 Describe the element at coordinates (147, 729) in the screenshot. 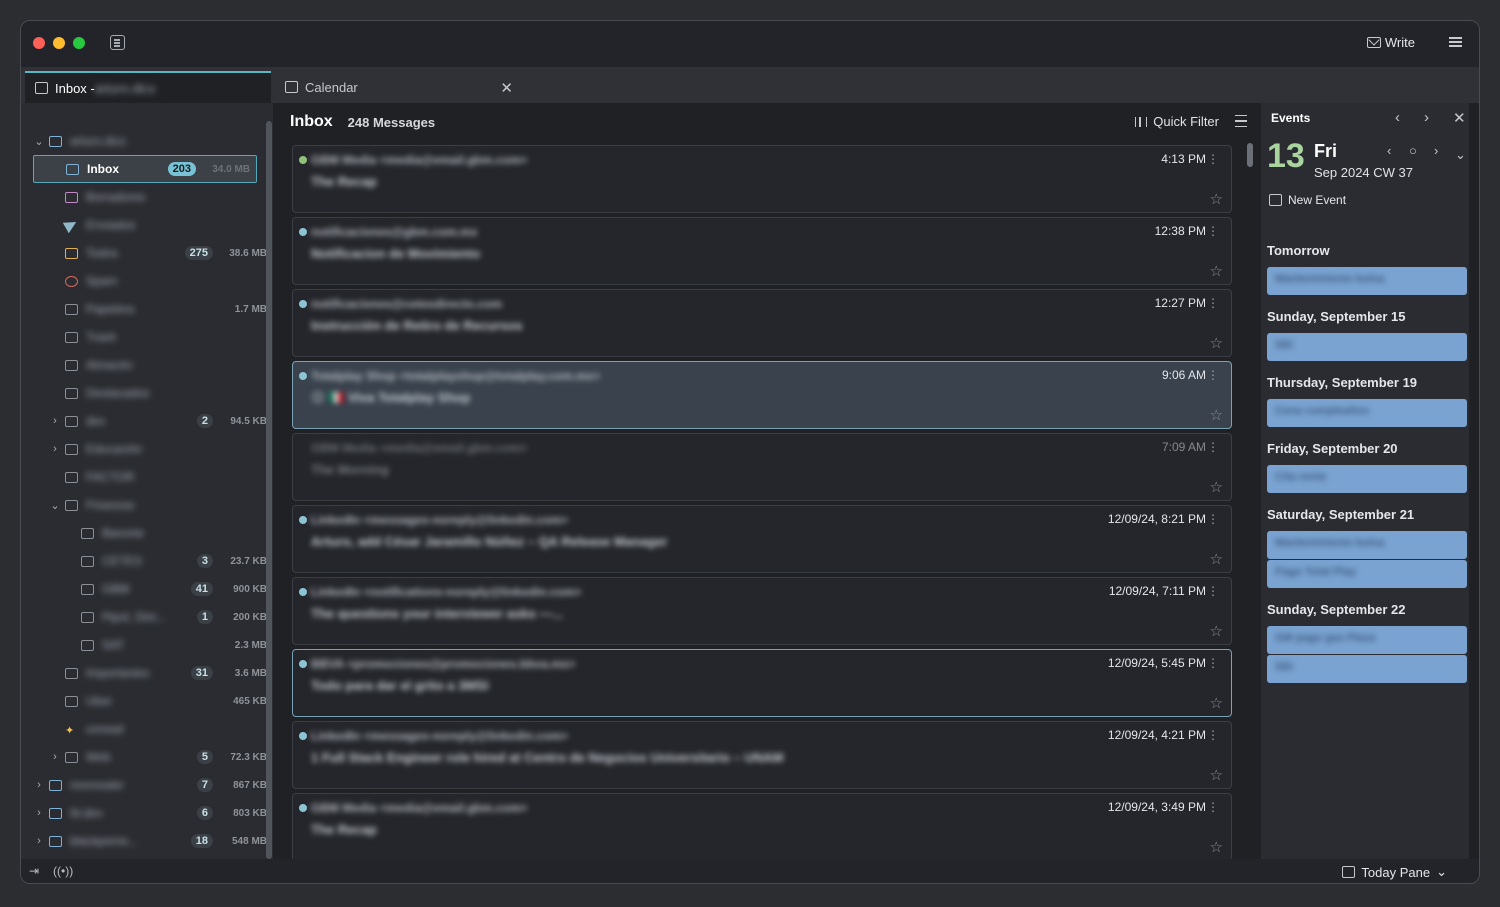

I see `folder-row: ✦ unread` at that location.